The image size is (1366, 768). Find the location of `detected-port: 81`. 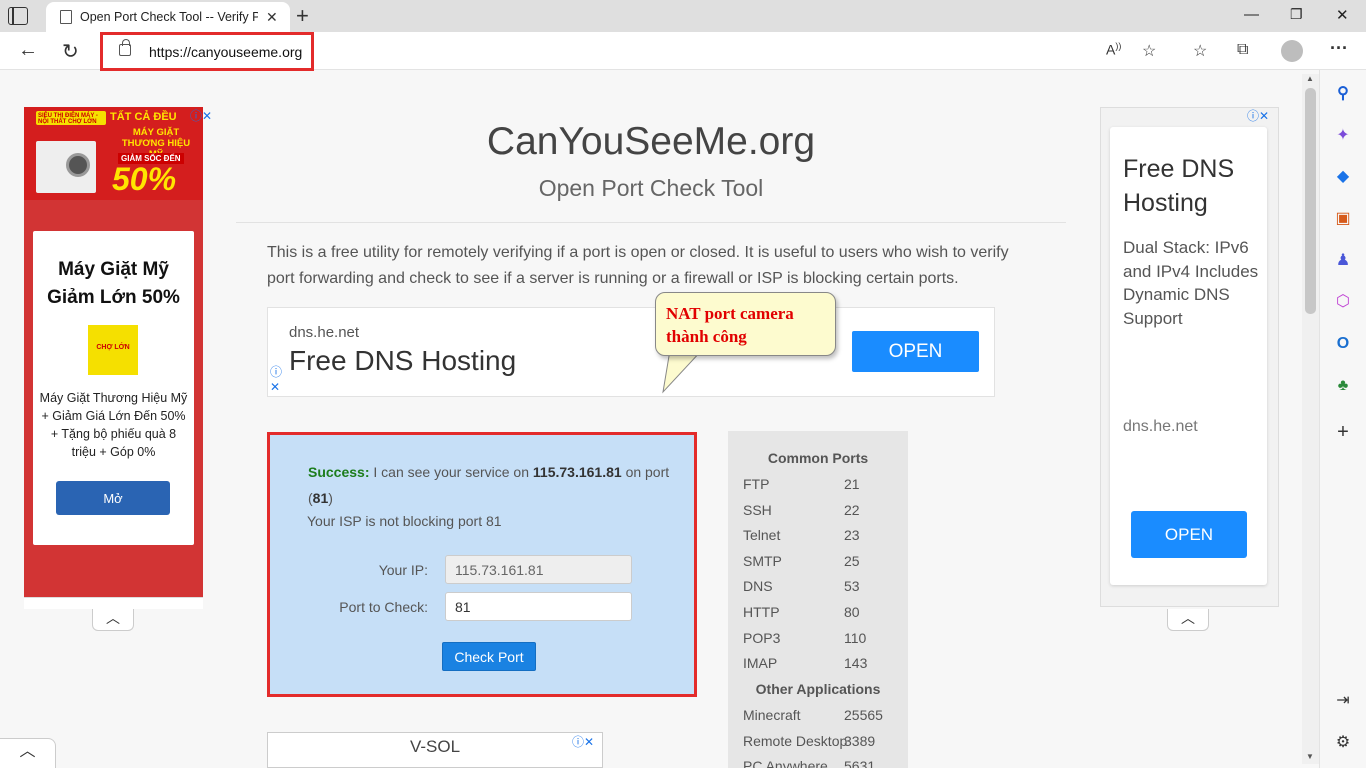

detected-port: 81 is located at coordinates (320, 497).